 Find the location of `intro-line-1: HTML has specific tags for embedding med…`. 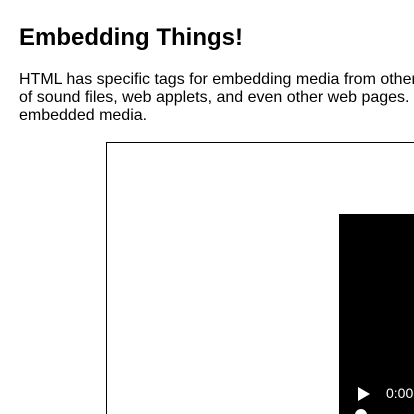

intro-line-1: HTML has specific tags for embedding med… is located at coordinates (216, 79).